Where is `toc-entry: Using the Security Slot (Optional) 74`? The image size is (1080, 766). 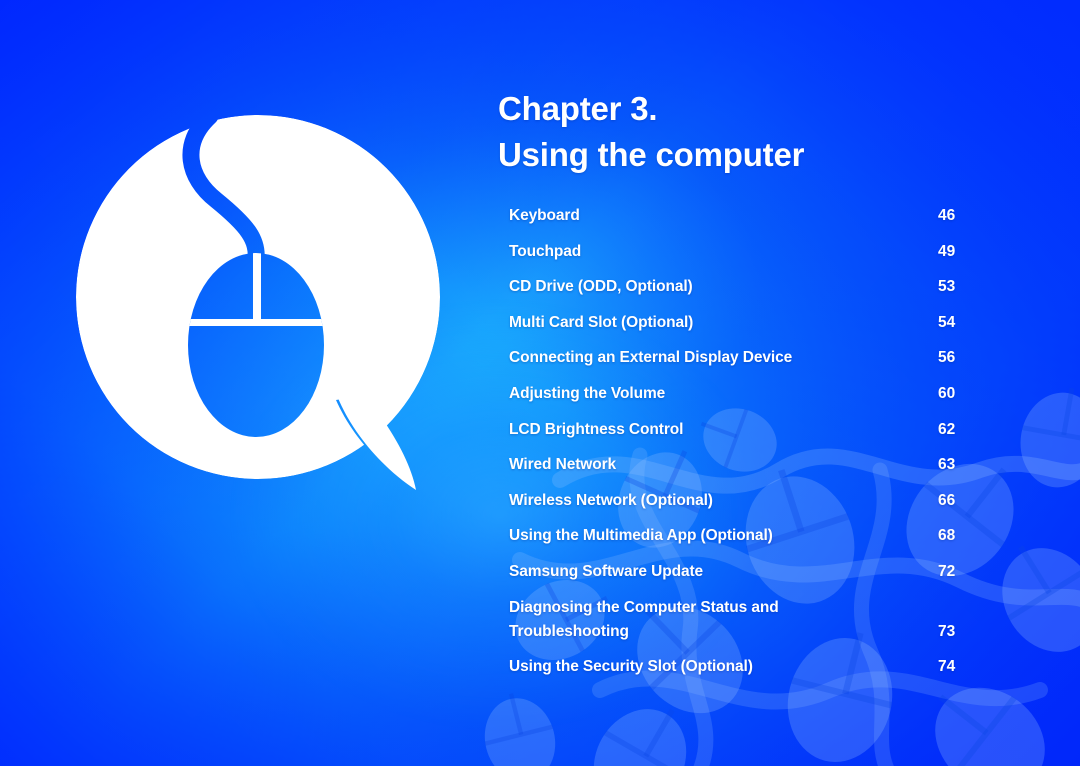
toc-entry: Using the Security Slot (Optional) 74 is located at coordinates (748, 667).